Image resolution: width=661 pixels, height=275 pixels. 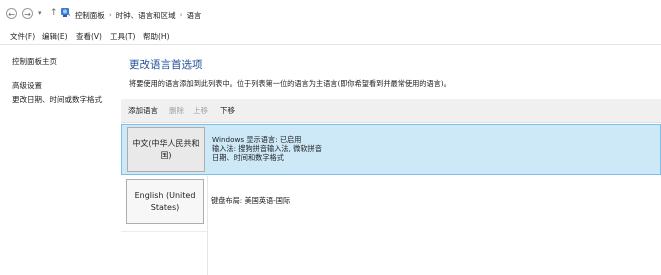 What do you see at coordinates (227, 110) in the screenshot?
I see `move-down-button: 下移` at bounding box center [227, 110].